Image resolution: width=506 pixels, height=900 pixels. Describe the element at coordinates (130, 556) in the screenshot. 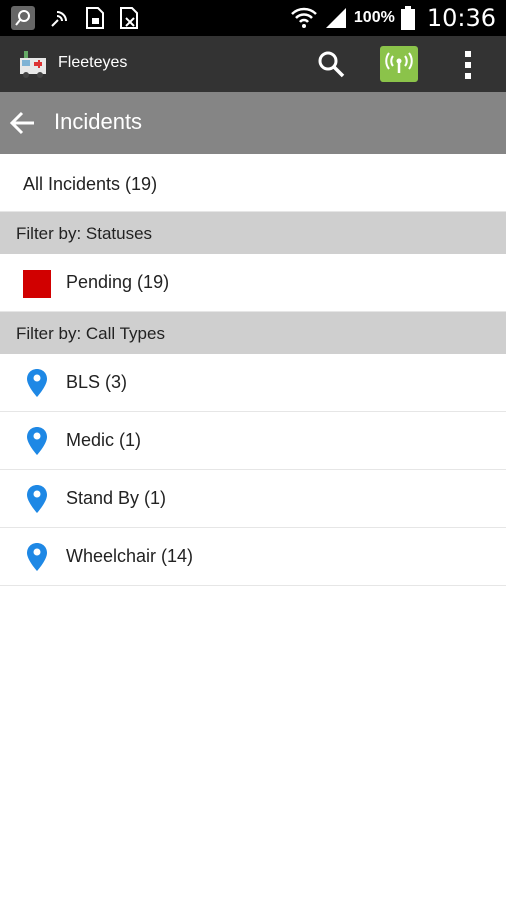

I see `list-item-label: Wheelchair (14)` at that location.